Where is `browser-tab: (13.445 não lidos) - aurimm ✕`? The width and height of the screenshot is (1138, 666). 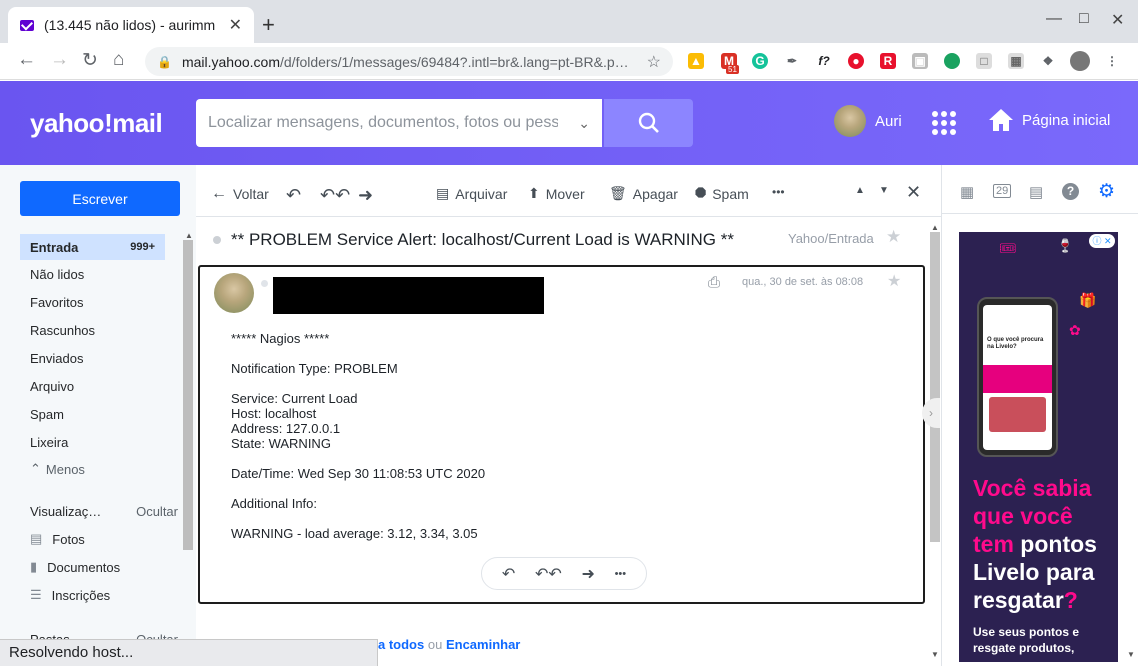
browser-tab: (13.445 não lidos) - aurimm ✕ is located at coordinates (131, 25).